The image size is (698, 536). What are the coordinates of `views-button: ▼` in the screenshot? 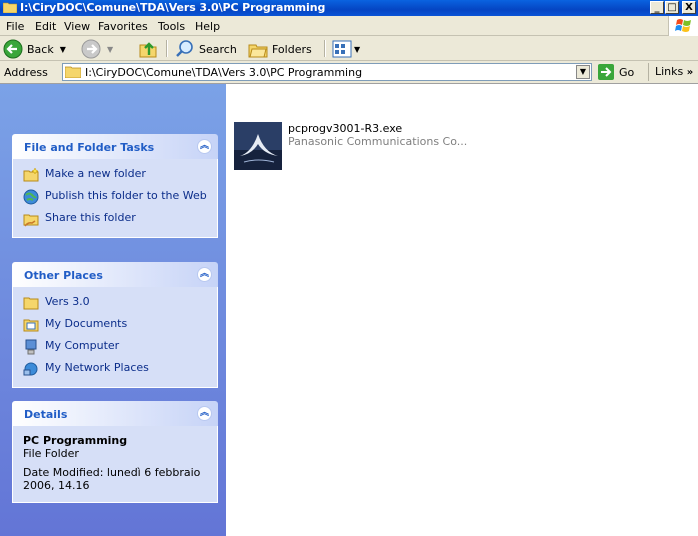 It's located at (346, 49).